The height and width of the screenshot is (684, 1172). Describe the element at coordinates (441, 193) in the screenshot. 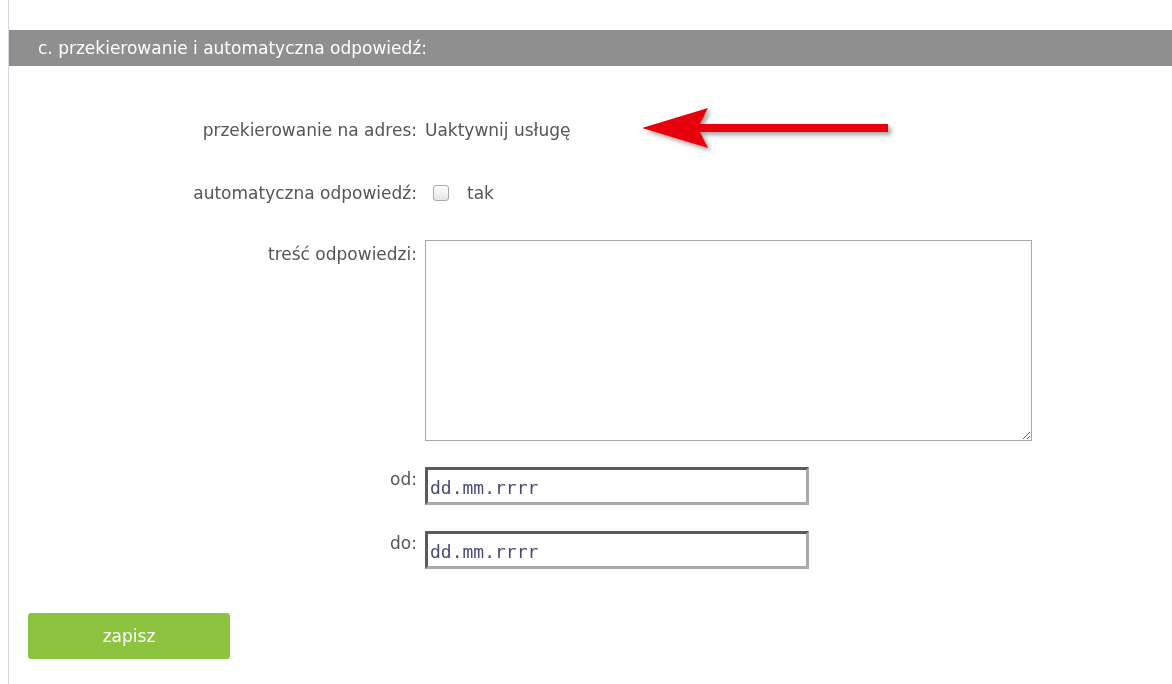

I see `checkbox` at that location.